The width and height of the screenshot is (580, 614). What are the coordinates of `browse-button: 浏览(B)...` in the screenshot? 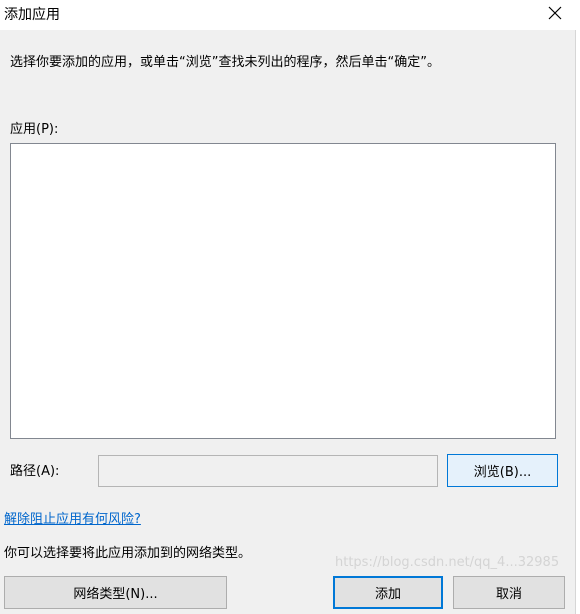 It's located at (502, 470).